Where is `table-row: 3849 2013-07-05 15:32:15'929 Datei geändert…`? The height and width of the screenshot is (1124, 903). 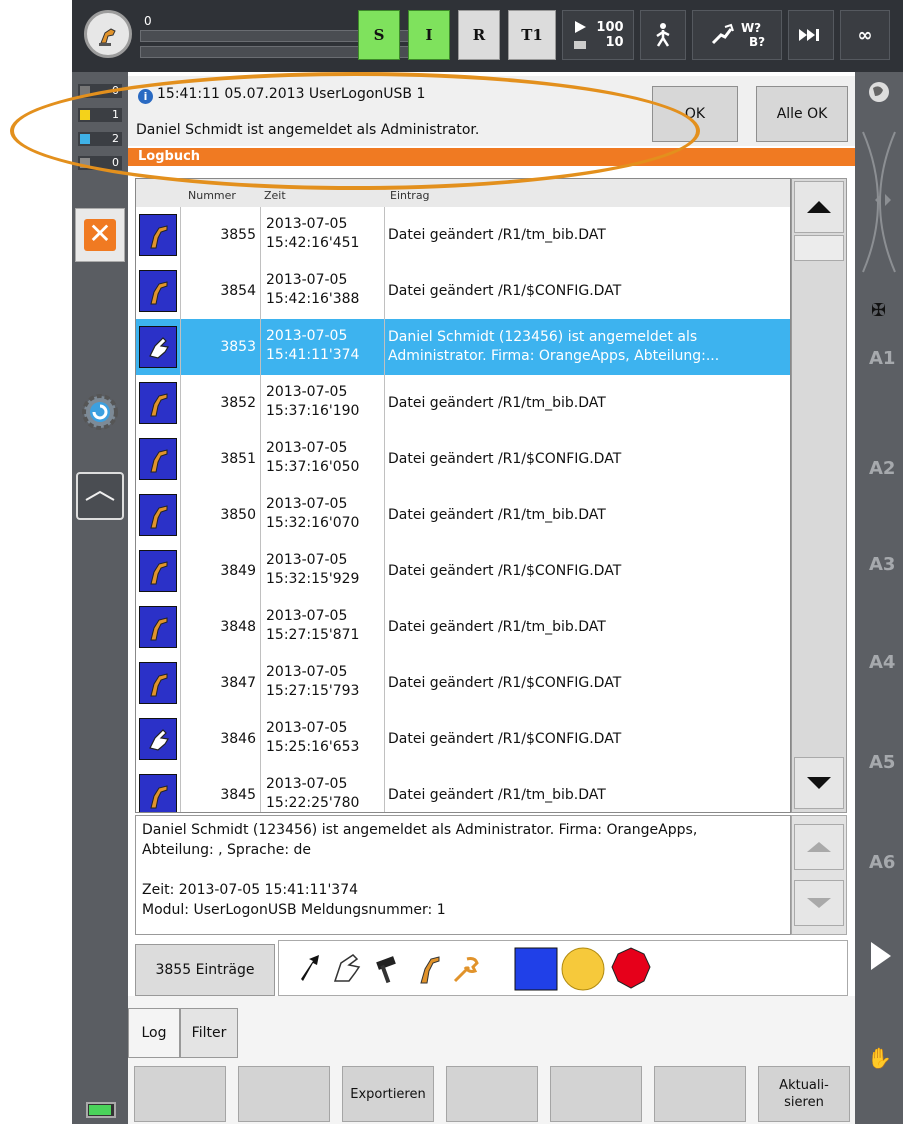
table-row: 3849 2013-07-05 15:32:15'929 Datei geändert… is located at coordinates (463, 571).